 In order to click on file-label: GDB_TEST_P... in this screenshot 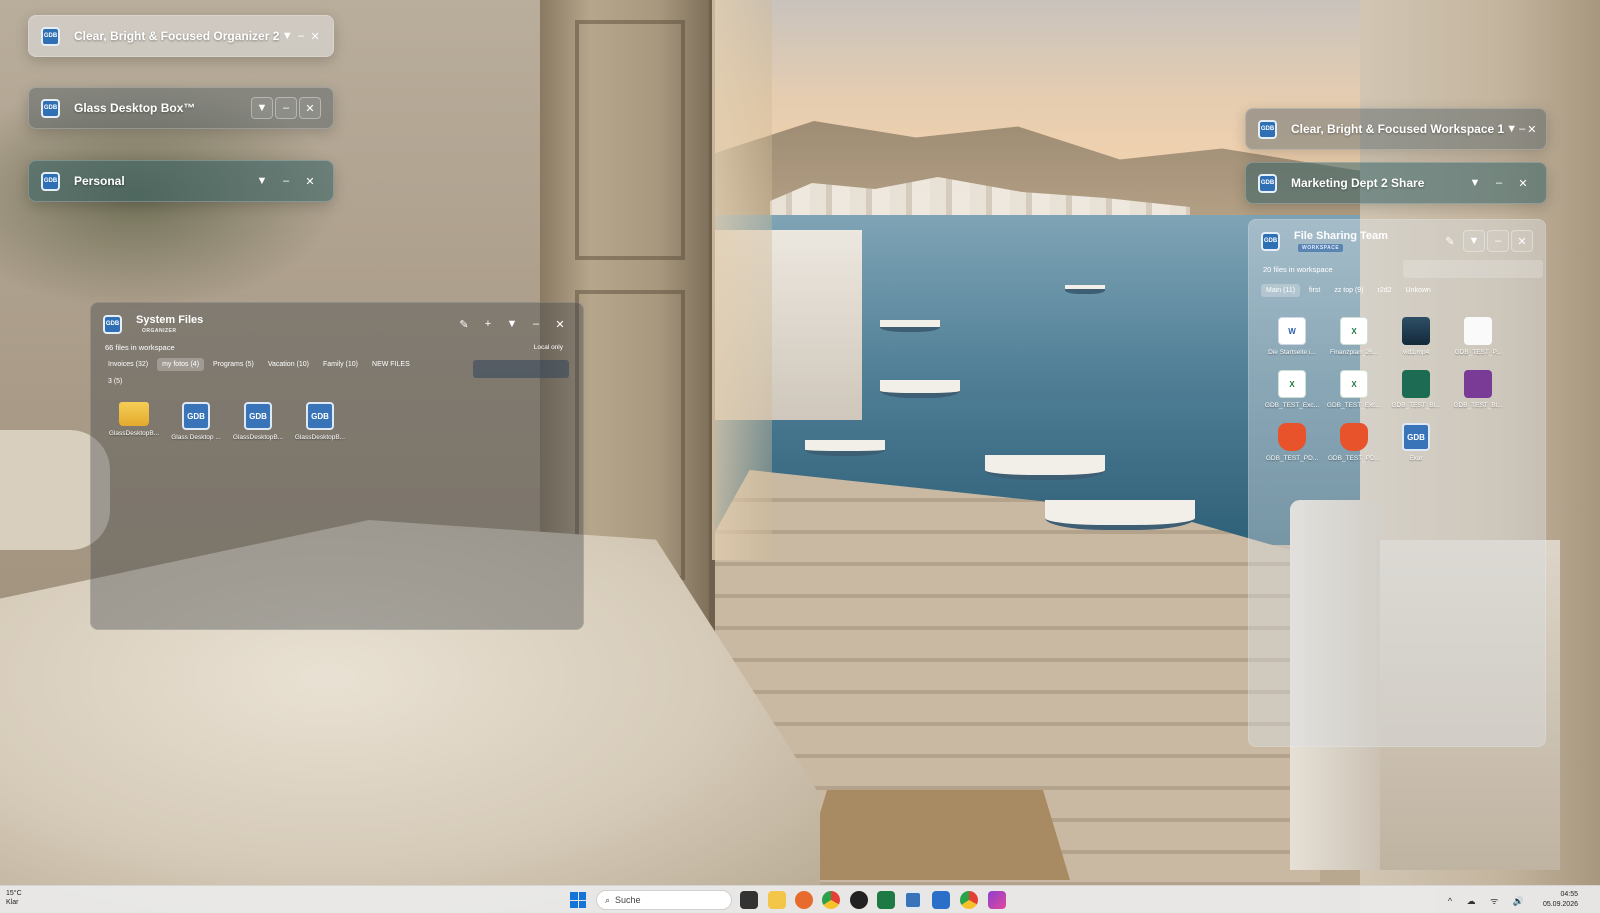, I will do `click(1478, 352)`.